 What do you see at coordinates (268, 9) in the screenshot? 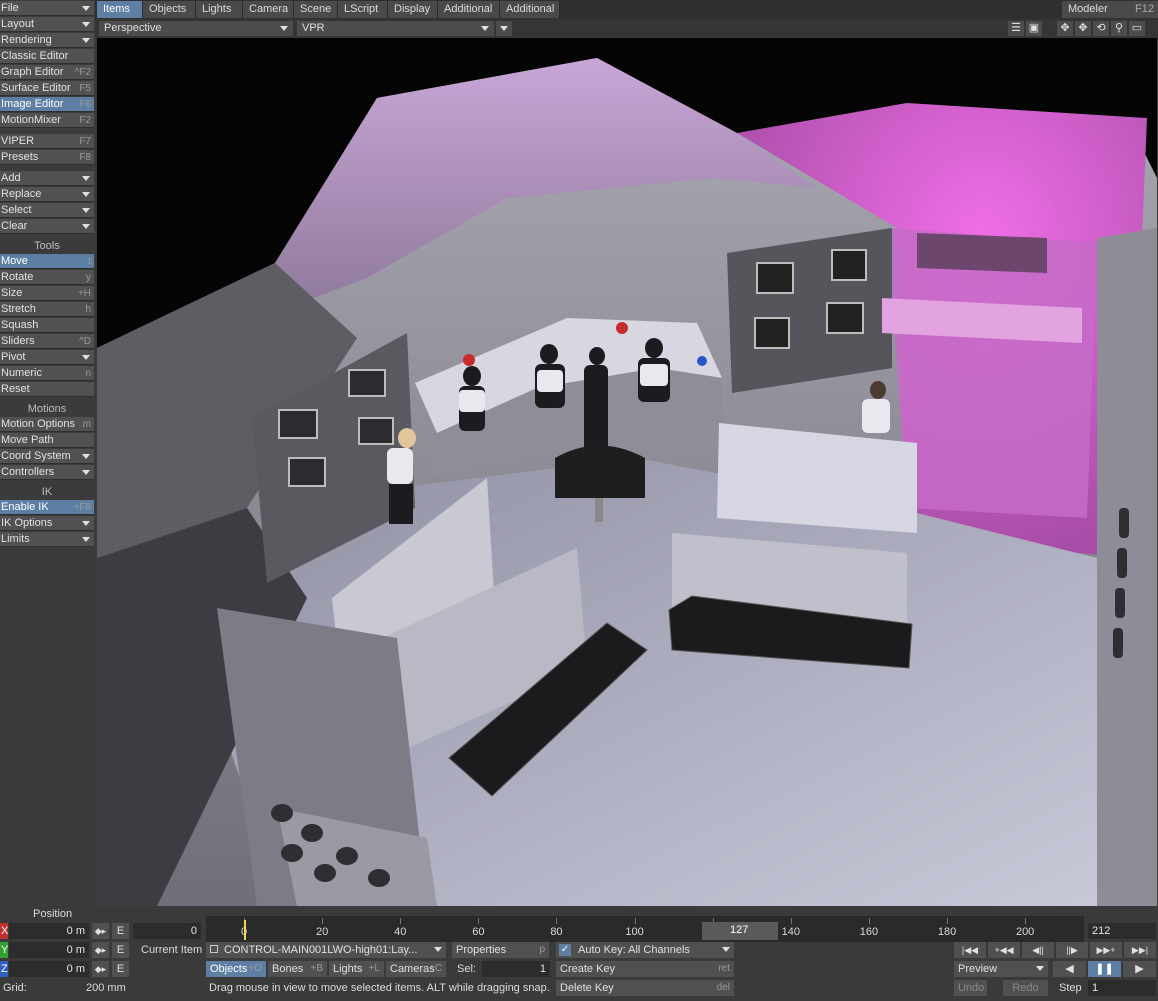
I see `tab-camera: Camera` at bounding box center [268, 9].